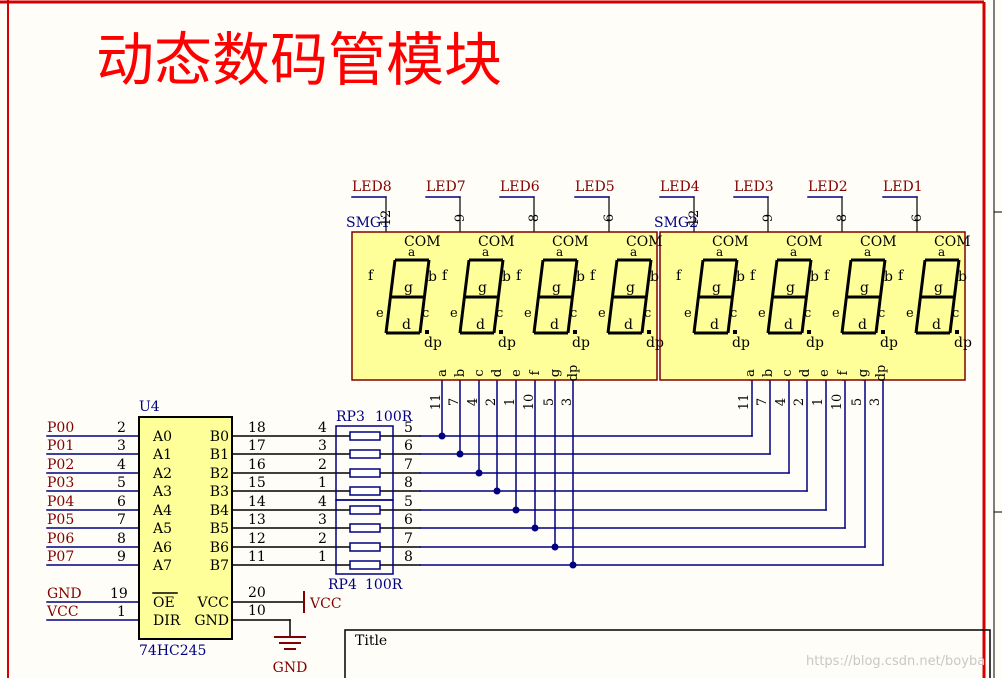 The width and height of the screenshot is (1002, 678). I want to click on a-pin-number: 5, so click(121, 483).